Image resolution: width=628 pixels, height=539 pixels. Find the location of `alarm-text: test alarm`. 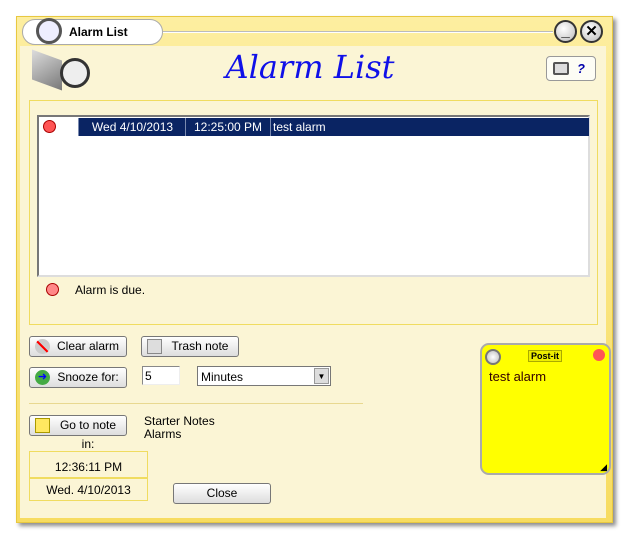

alarm-text: test alarm is located at coordinates (299, 127).